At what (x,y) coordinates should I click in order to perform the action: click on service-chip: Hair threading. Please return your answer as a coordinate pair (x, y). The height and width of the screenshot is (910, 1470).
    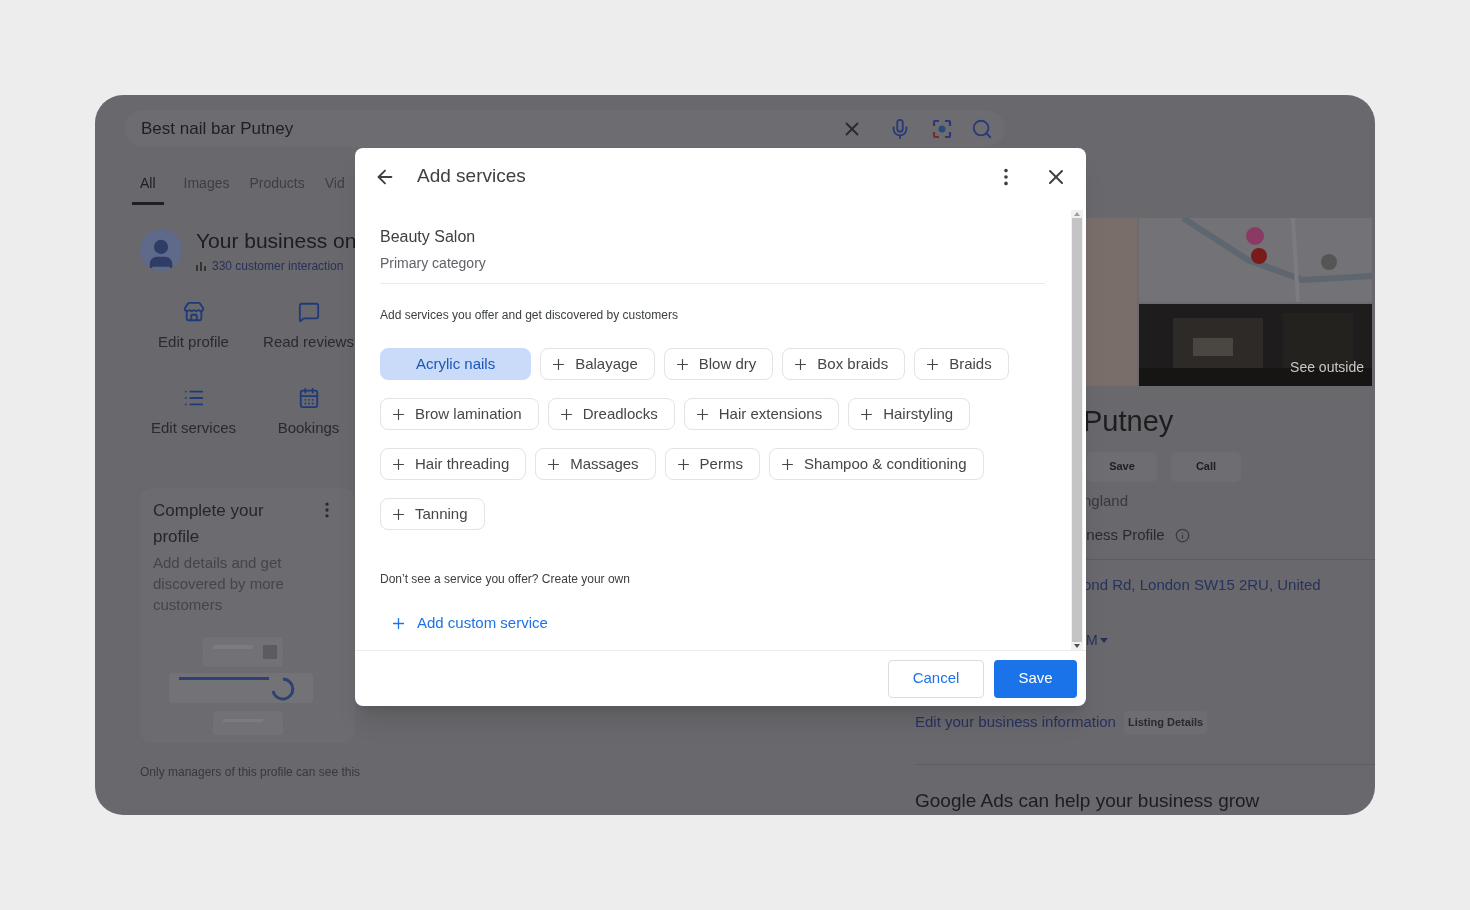
    Looking at the image, I should click on (453, 464).